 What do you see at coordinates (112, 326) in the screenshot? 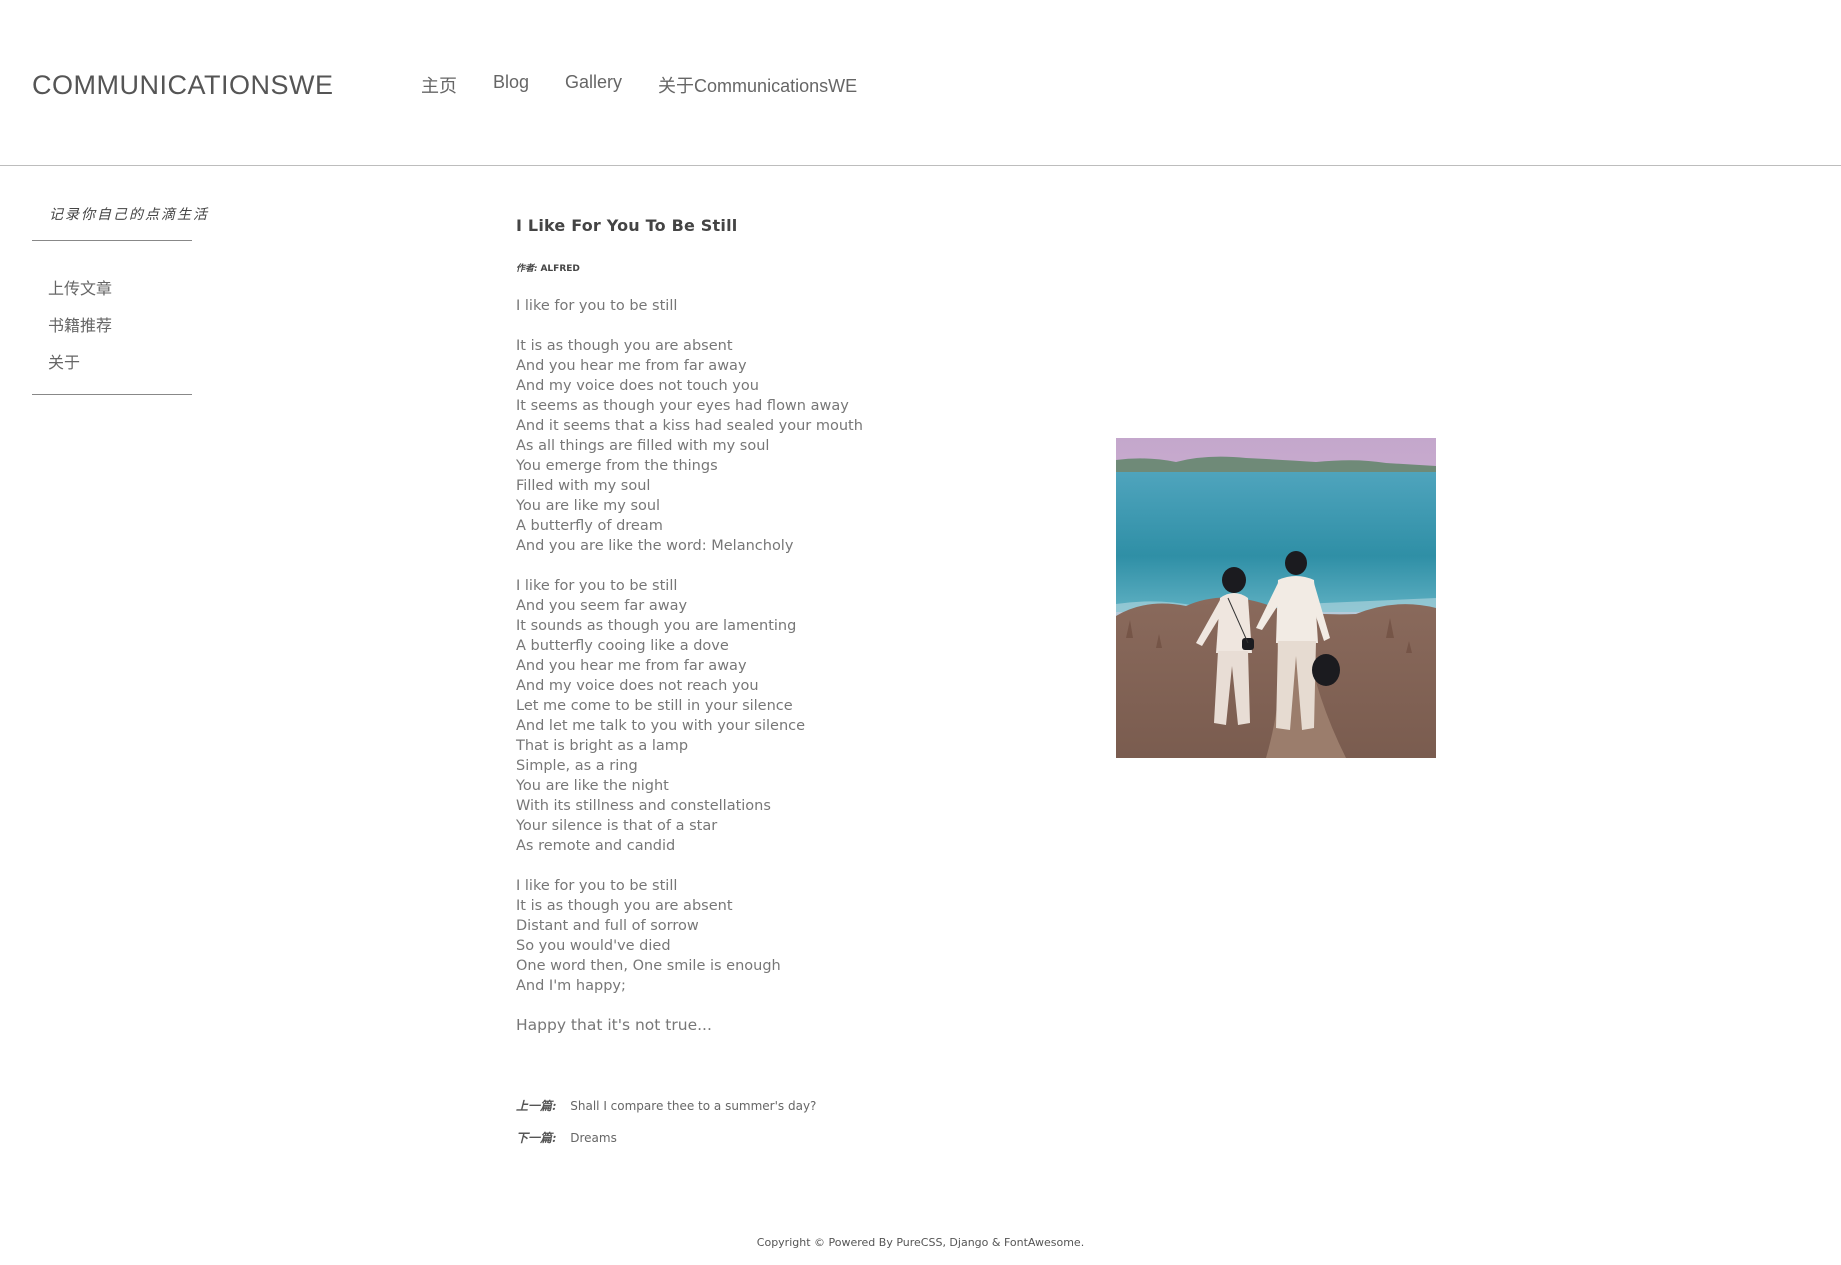
I see `sidebar-item-books: 书籍推荐` at bounding box center [112, 326].